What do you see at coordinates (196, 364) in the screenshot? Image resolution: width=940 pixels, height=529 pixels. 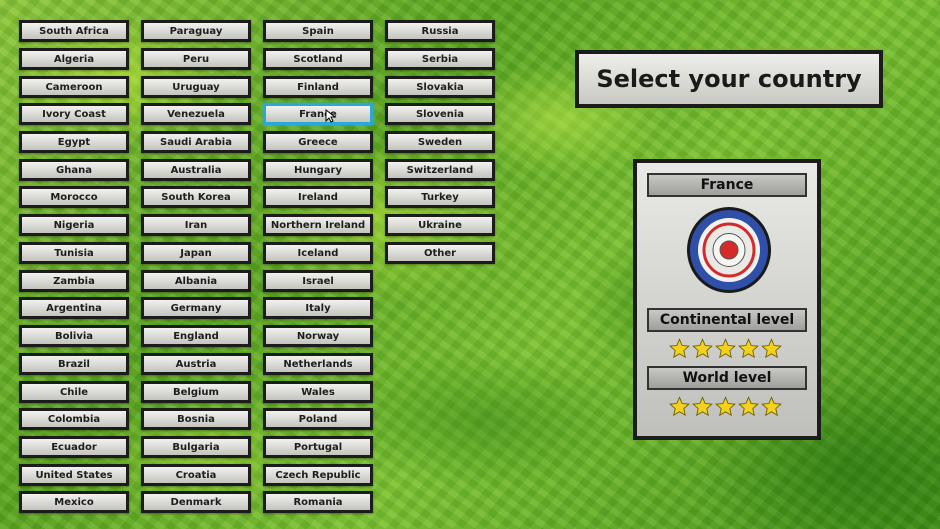 I see `country-button: Austria` at bounding box center [196, 364].